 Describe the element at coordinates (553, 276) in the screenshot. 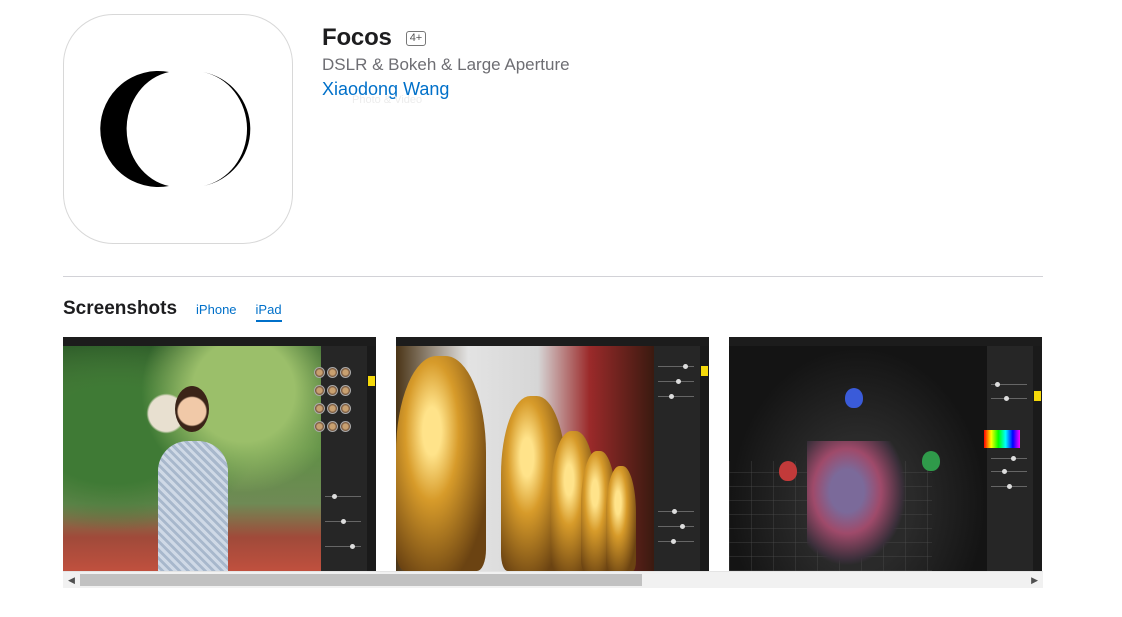

I see `section-divider` at that location.